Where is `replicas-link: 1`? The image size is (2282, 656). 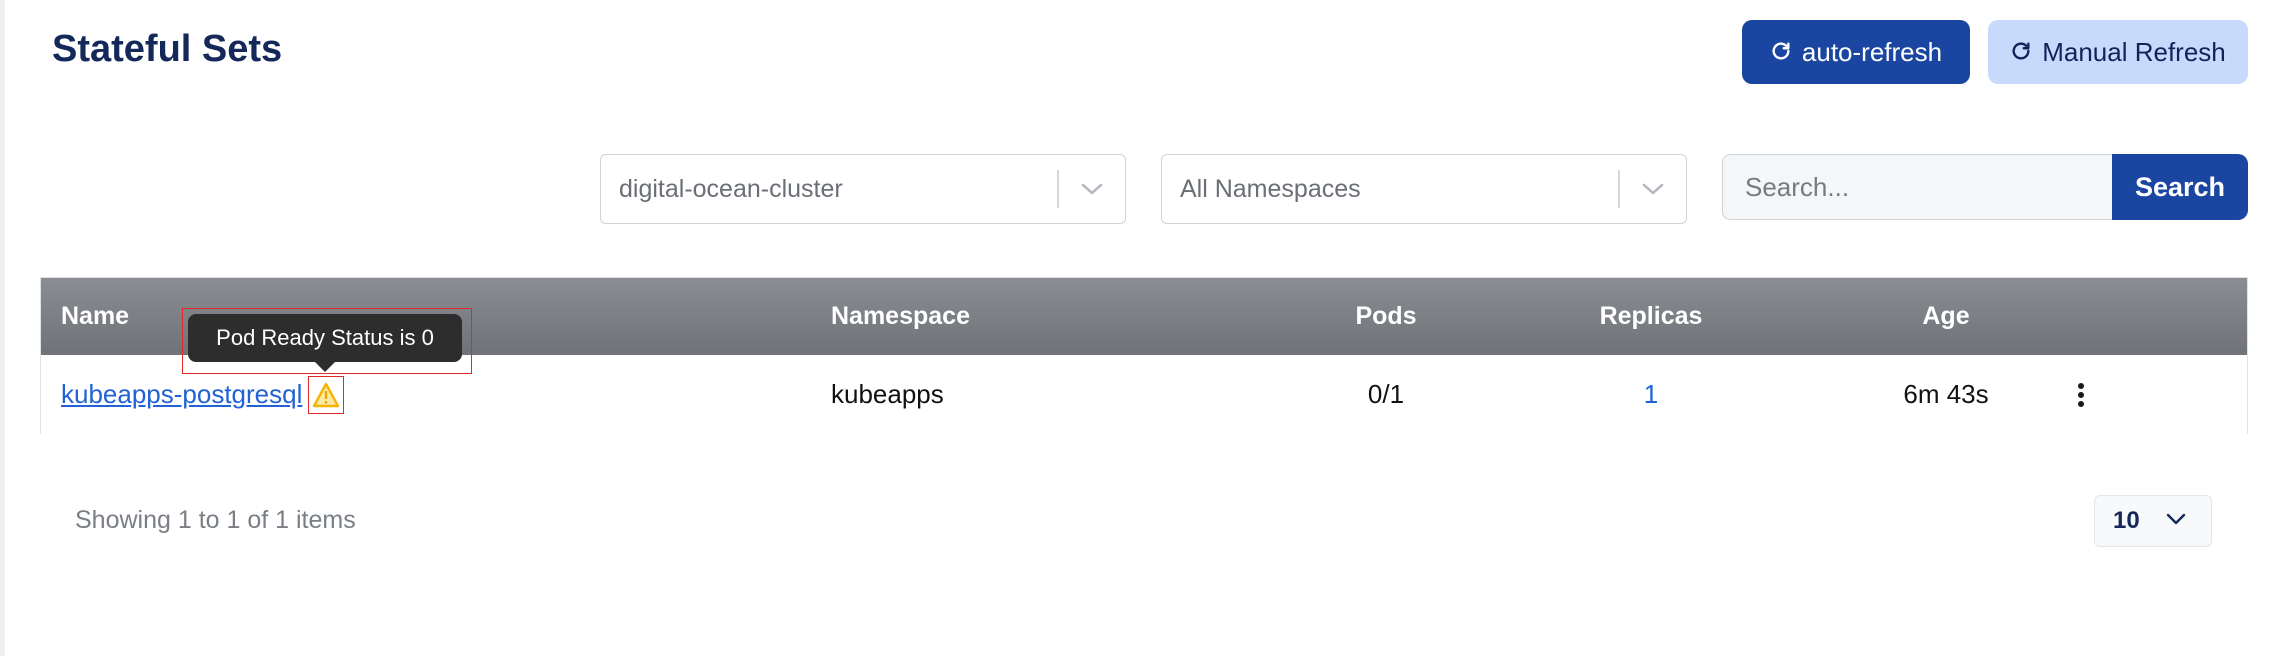
replicas-link: 1 is located at coordinates (1651, 394).